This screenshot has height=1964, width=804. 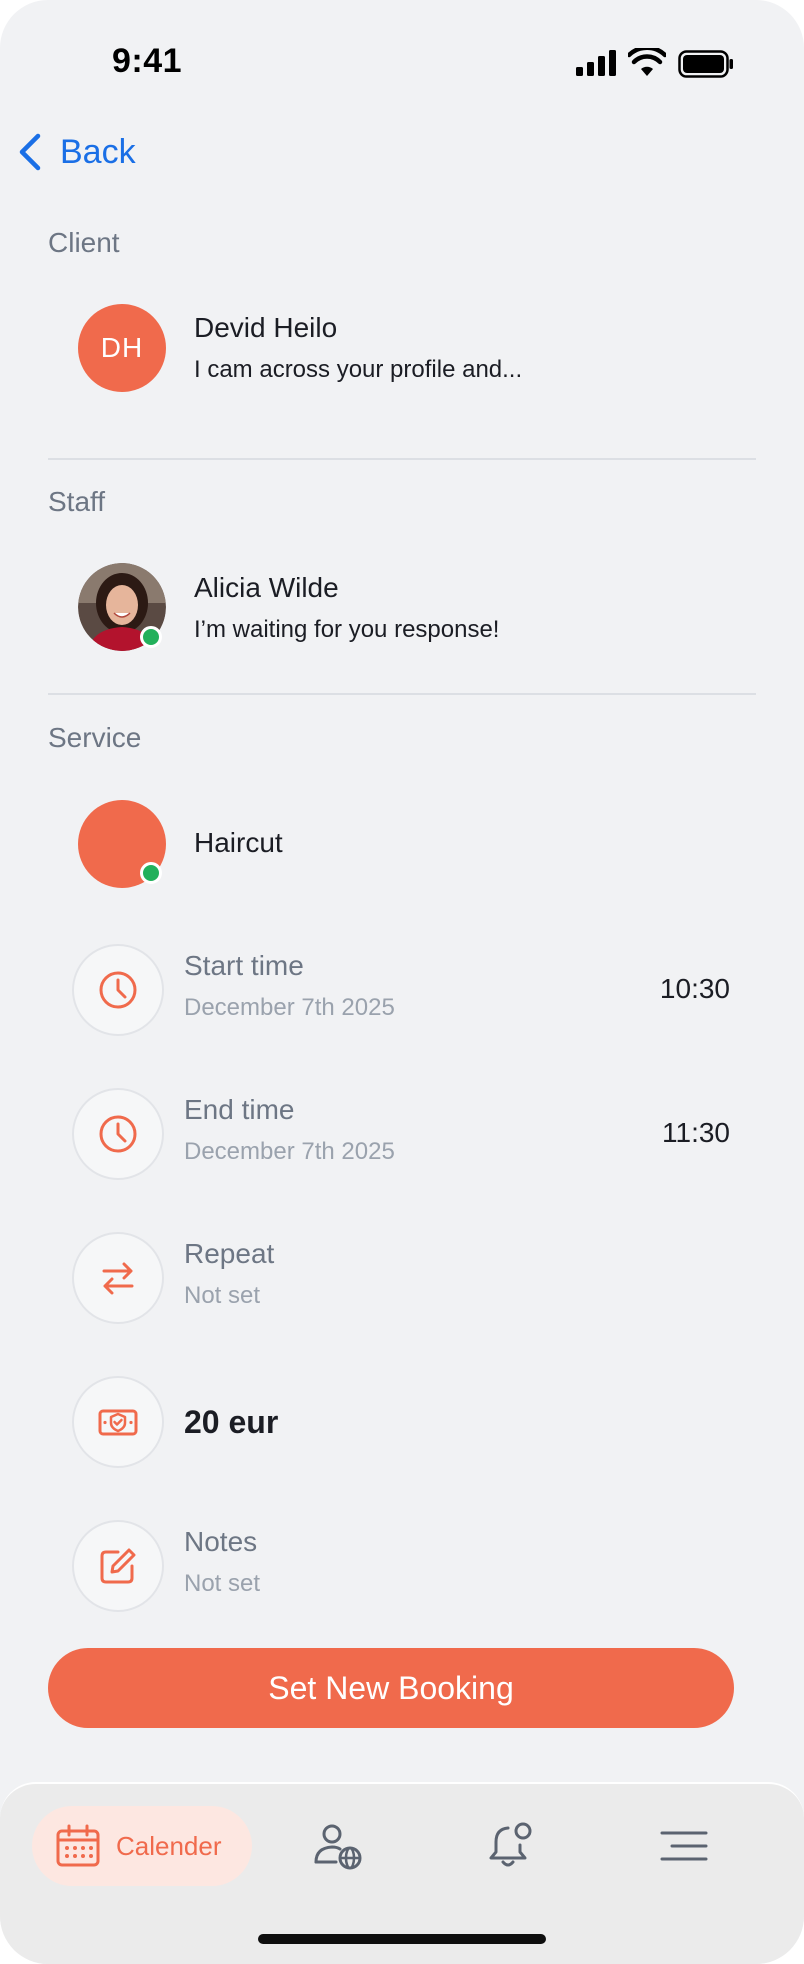 I want to click on home-indicator, so click(x=402, y=1939).